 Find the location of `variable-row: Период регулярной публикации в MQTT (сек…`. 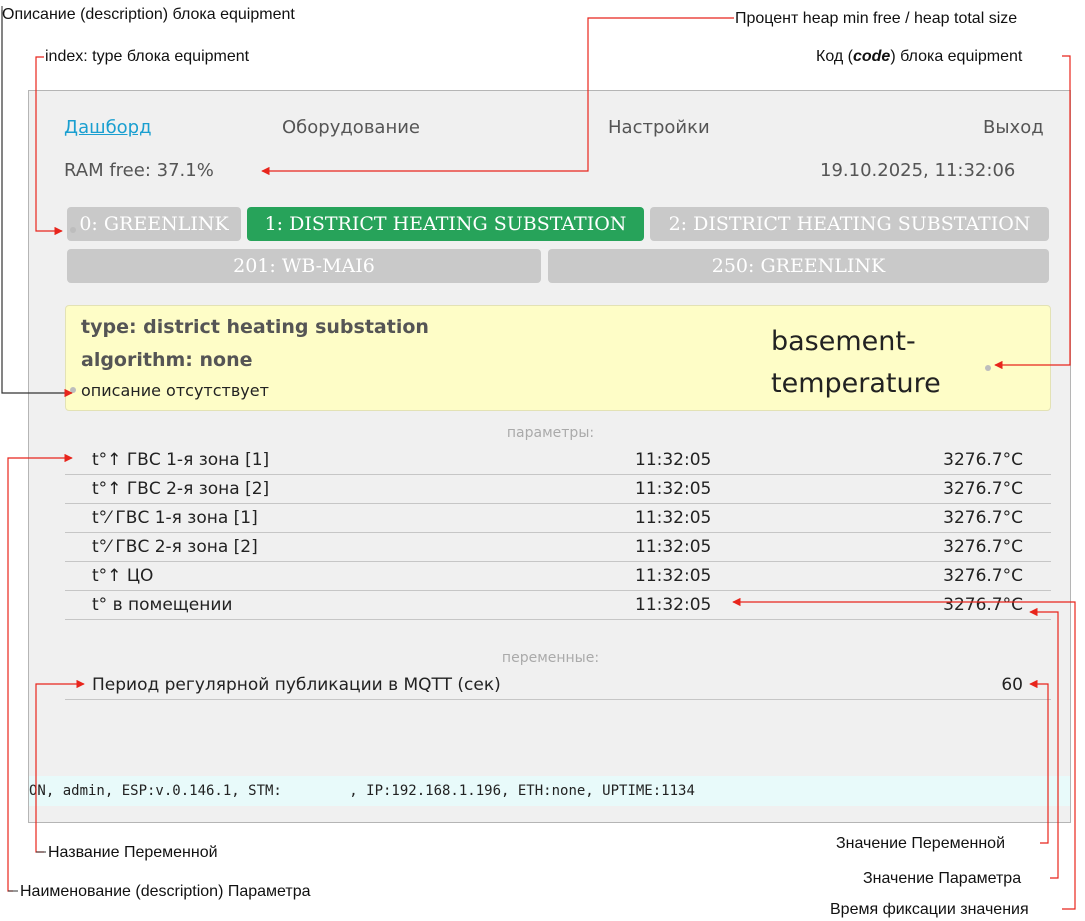

variable-row: Период регулярной публикации в MQTT (сек… is located at coordinates (558, 685).